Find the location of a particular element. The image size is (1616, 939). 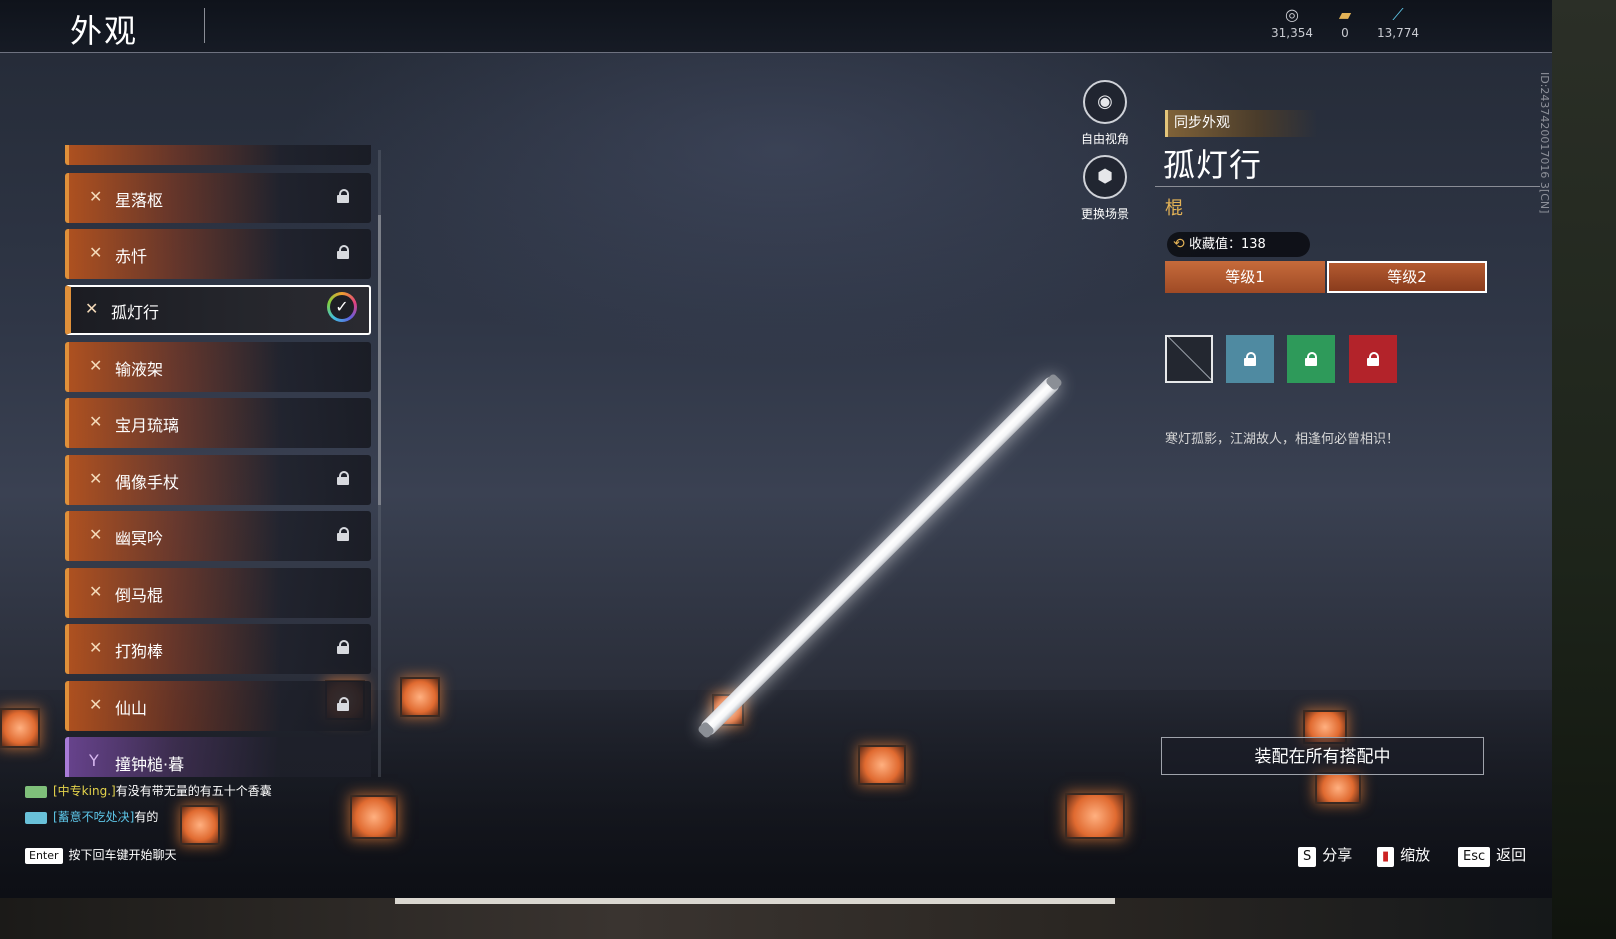

chat-box: [中专king.]有没有带无量的有五十个香囊 [蓄意不吃处决]有的 is located at coordinates (170, 808).